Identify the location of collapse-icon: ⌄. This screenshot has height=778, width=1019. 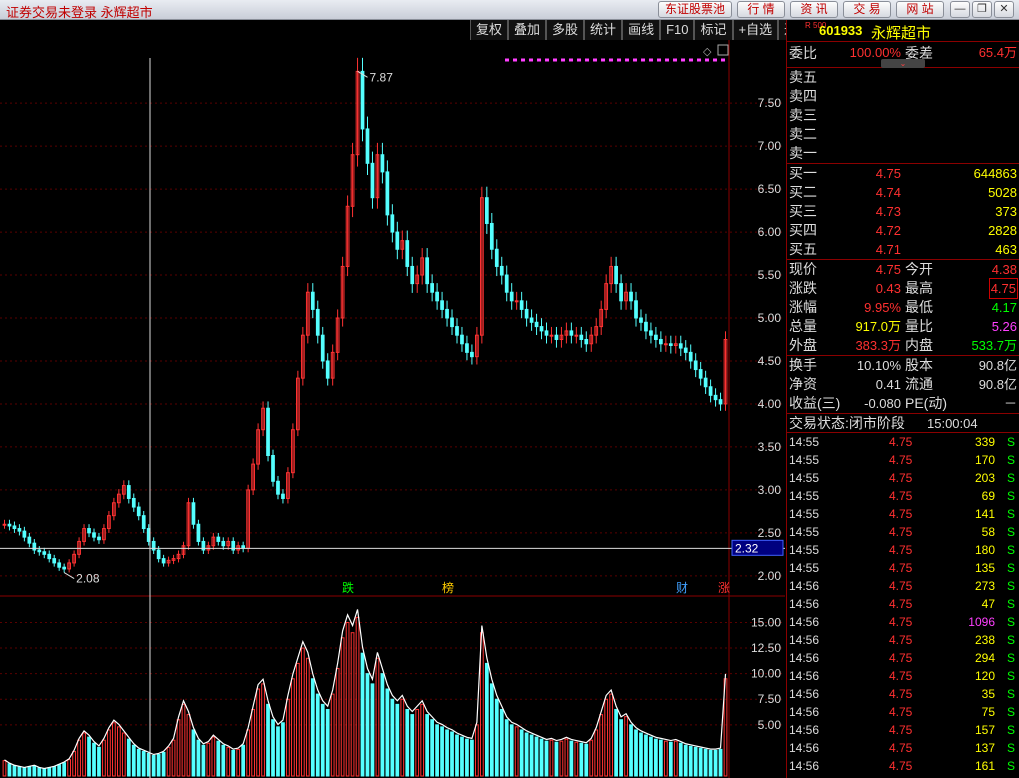
(903, 63).